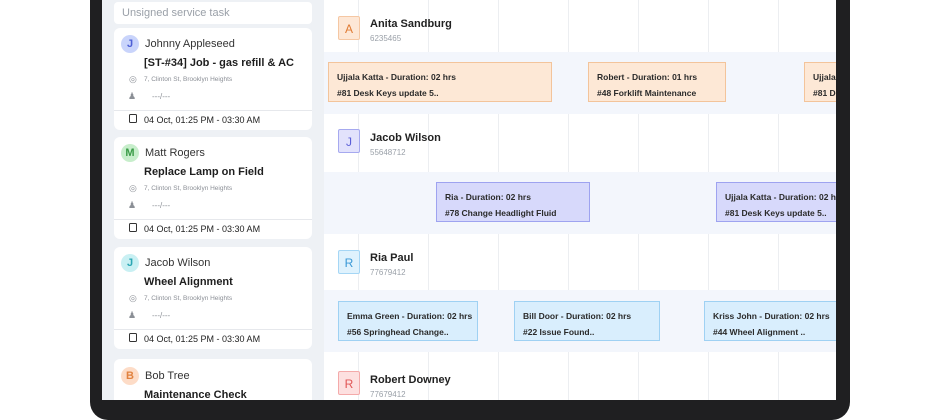  What do you see at coordinates (647, 93) in the screenshot?
I see `booking-task: #48 Forklift Maintenance` at bounding box center [647, 93].